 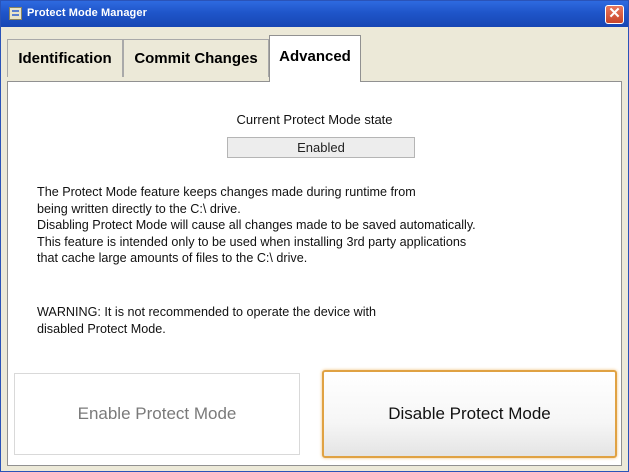 I want to click on protect-mode-state-label: Current Protect Mode state, so click(x=314, y=119).